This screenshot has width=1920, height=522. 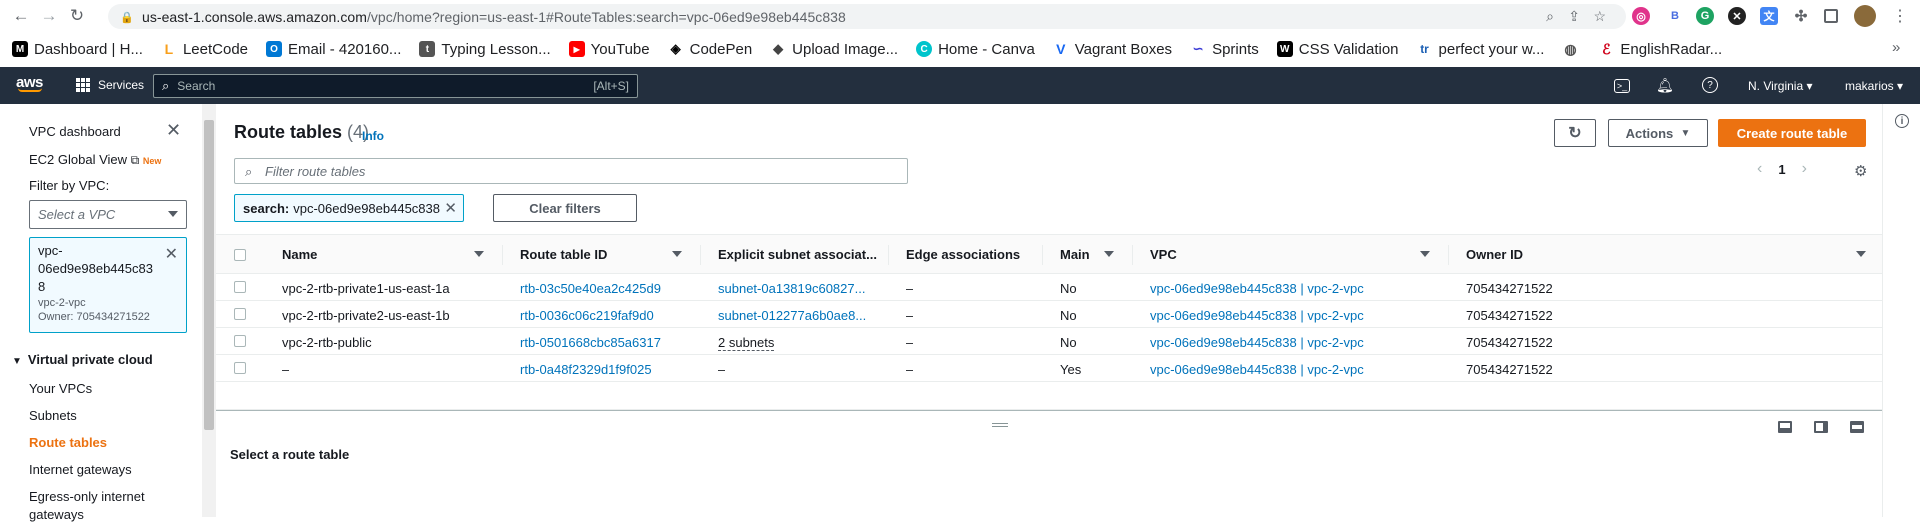 I want to click on profile-avatar-icon, so click(x=1865, y=16).